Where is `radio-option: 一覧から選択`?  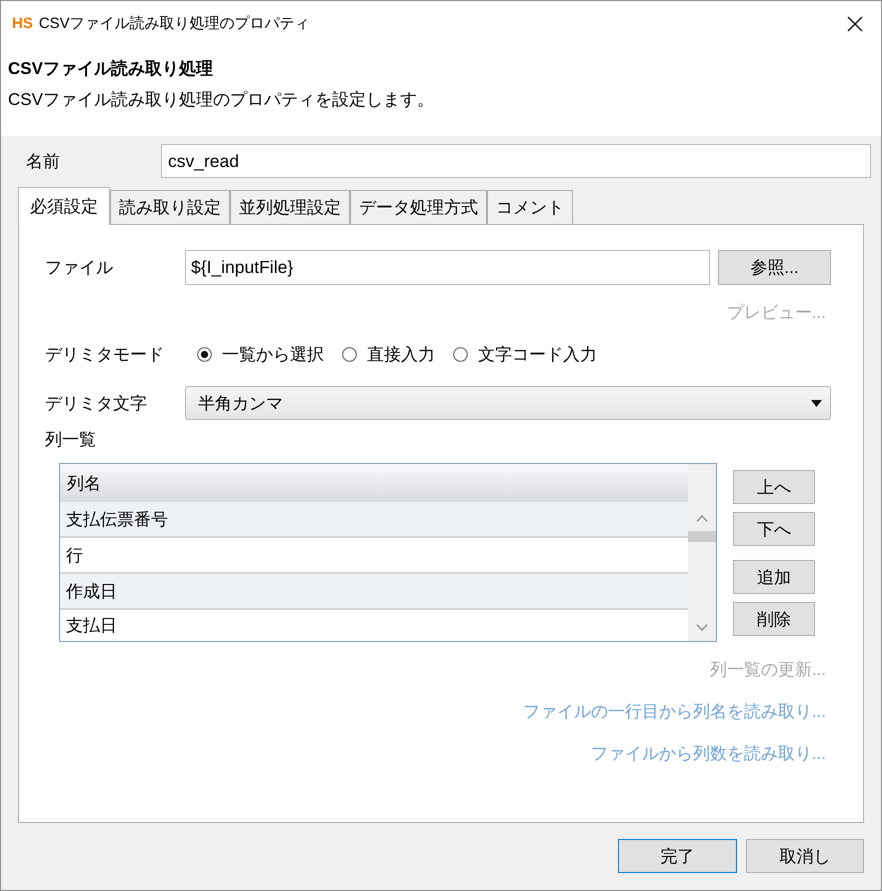
radio-option: 一覧から選択 is located at coordinates (260, 354).